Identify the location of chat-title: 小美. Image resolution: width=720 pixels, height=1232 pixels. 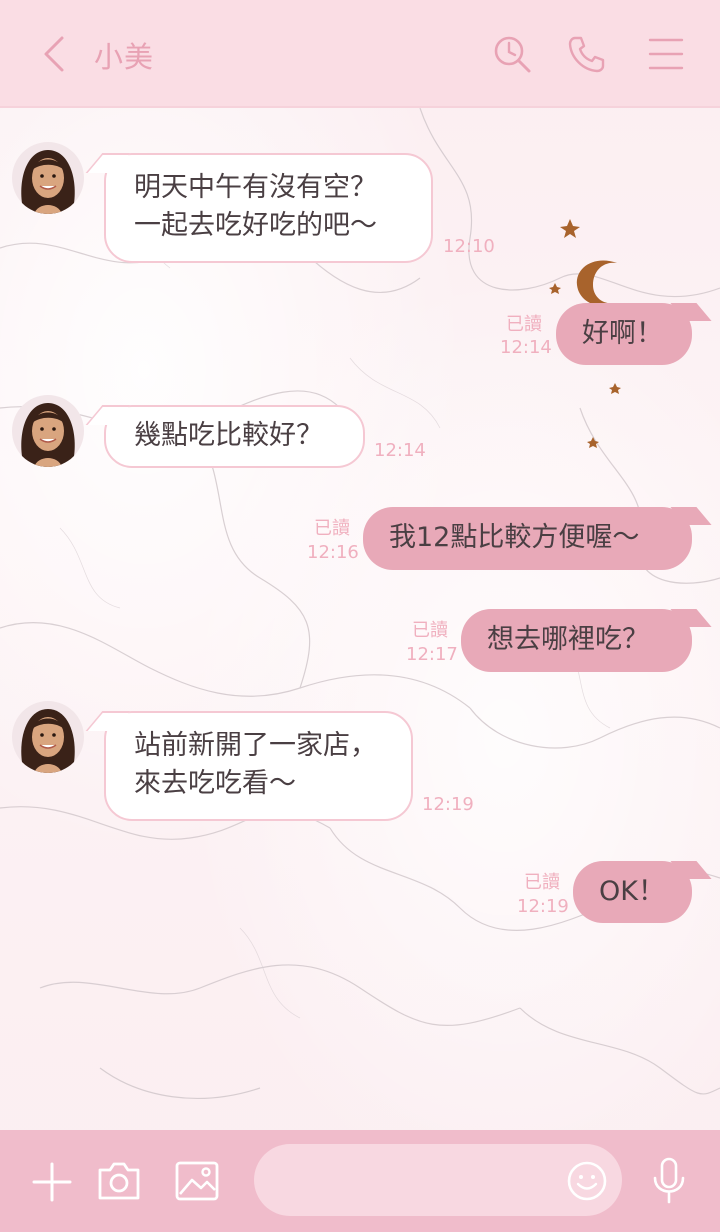
(124, 57).